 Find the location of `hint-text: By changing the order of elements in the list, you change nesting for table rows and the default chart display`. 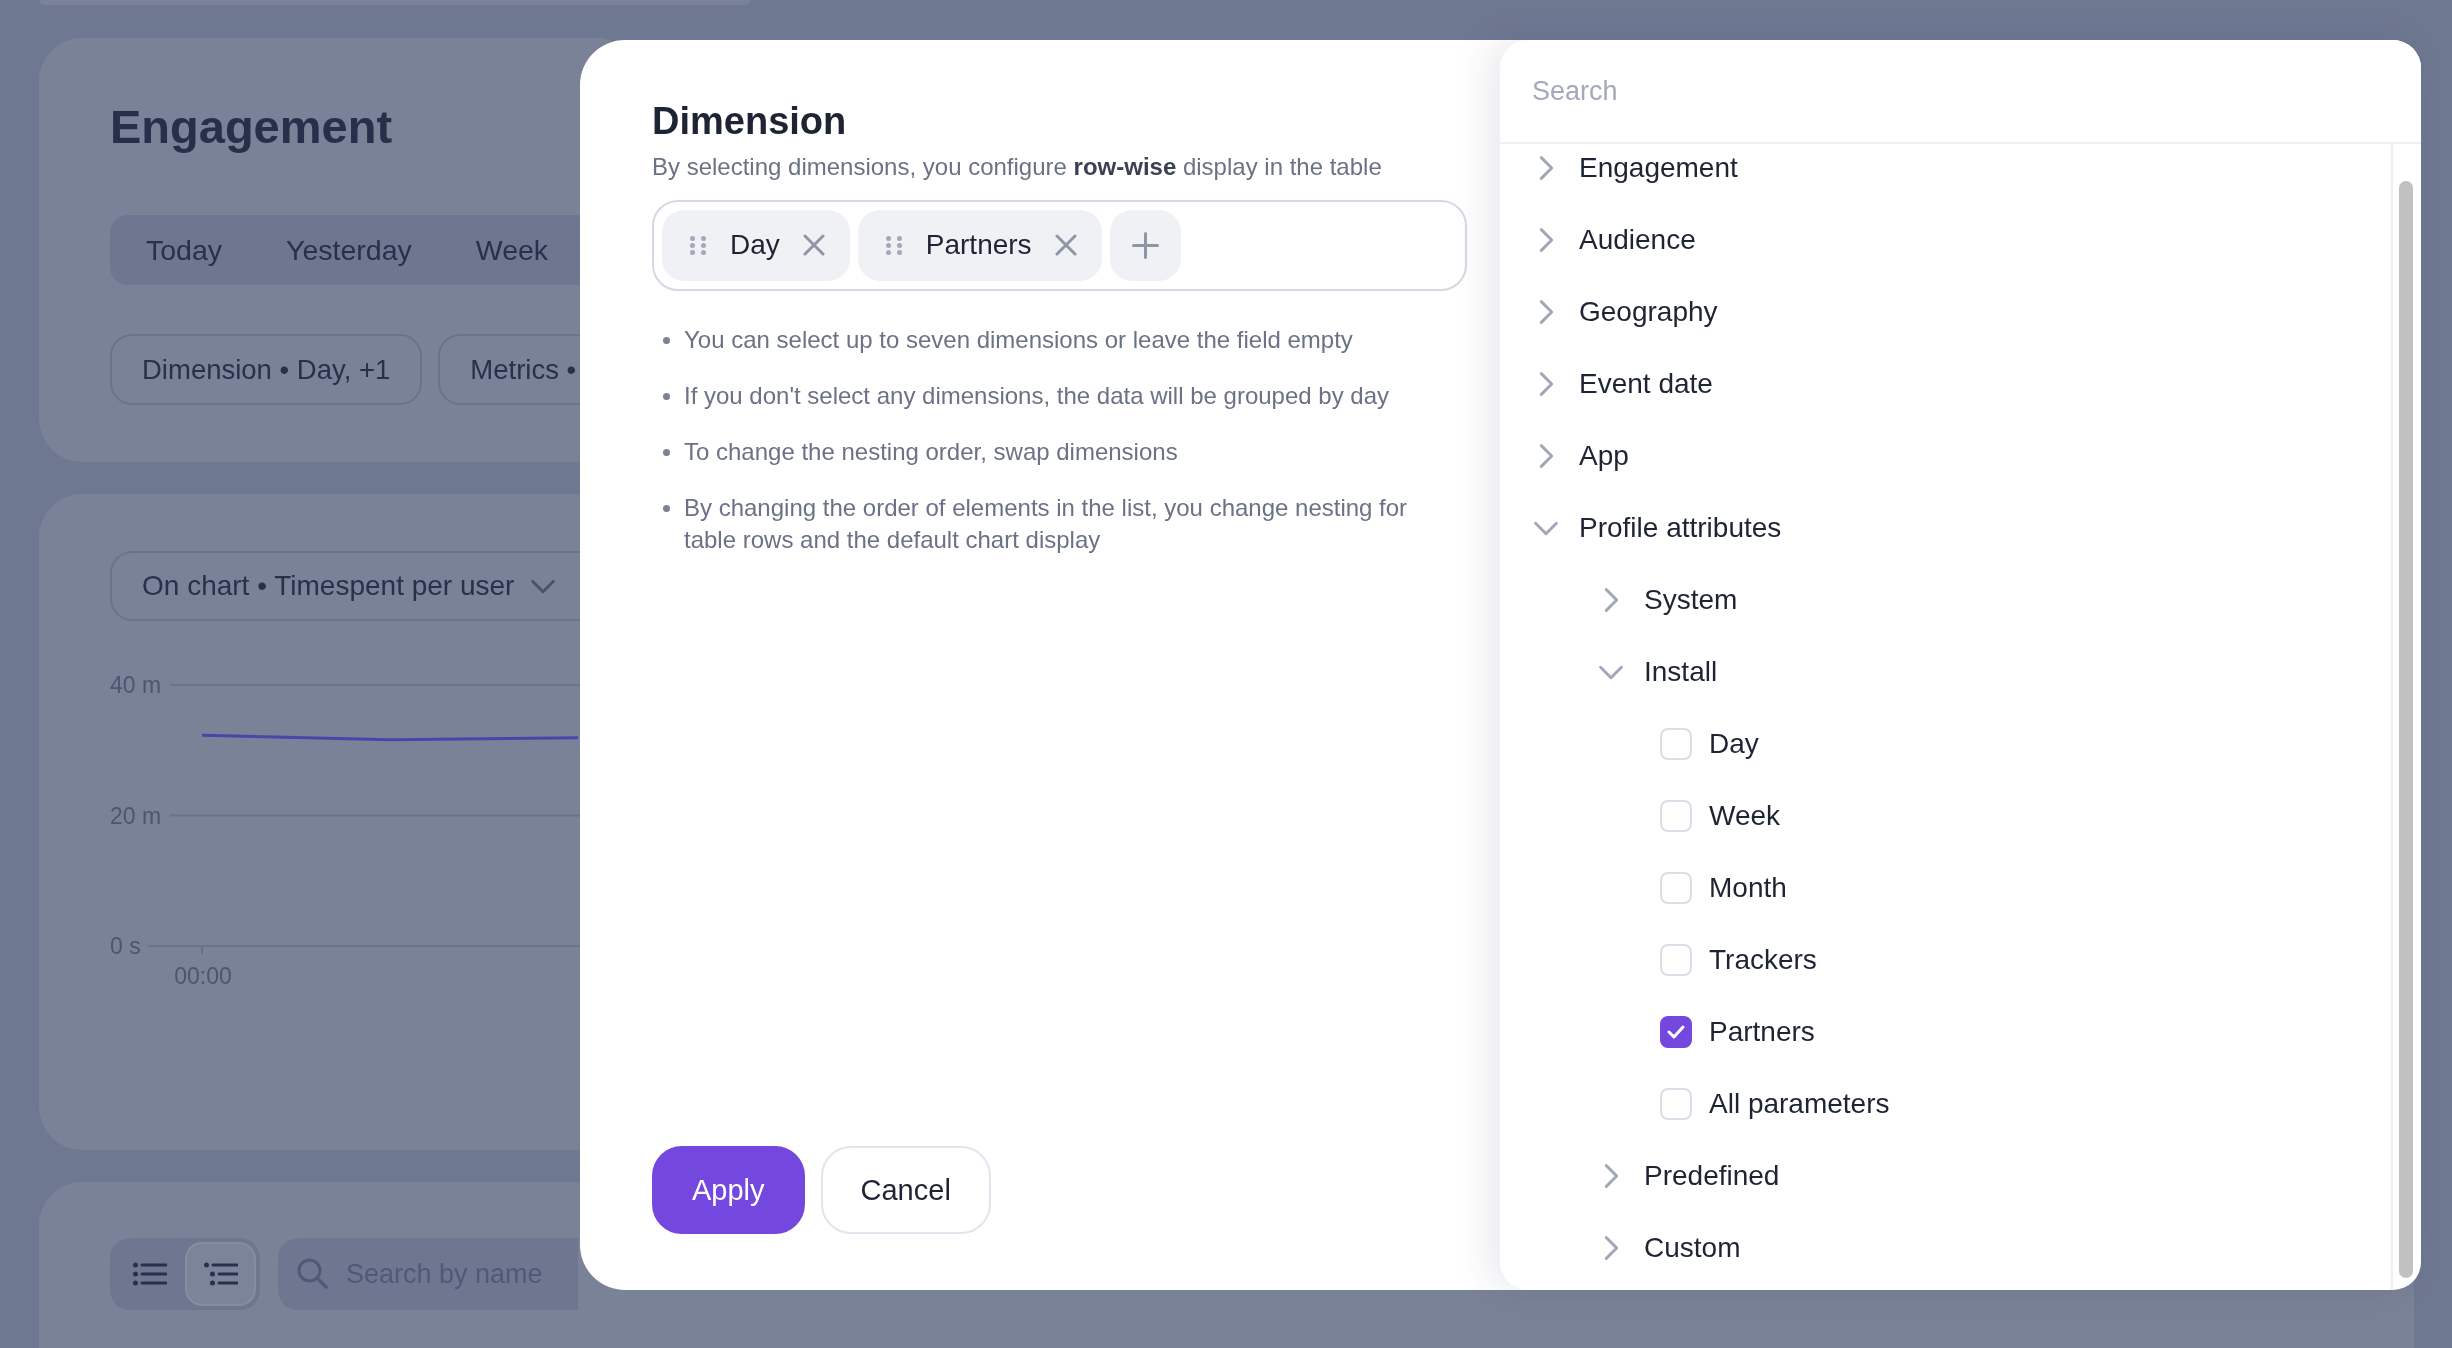

hint-text: By changing the order of elements in the list, you change nesting for table rows and the default chart display is located at coordinates (1046, 523).